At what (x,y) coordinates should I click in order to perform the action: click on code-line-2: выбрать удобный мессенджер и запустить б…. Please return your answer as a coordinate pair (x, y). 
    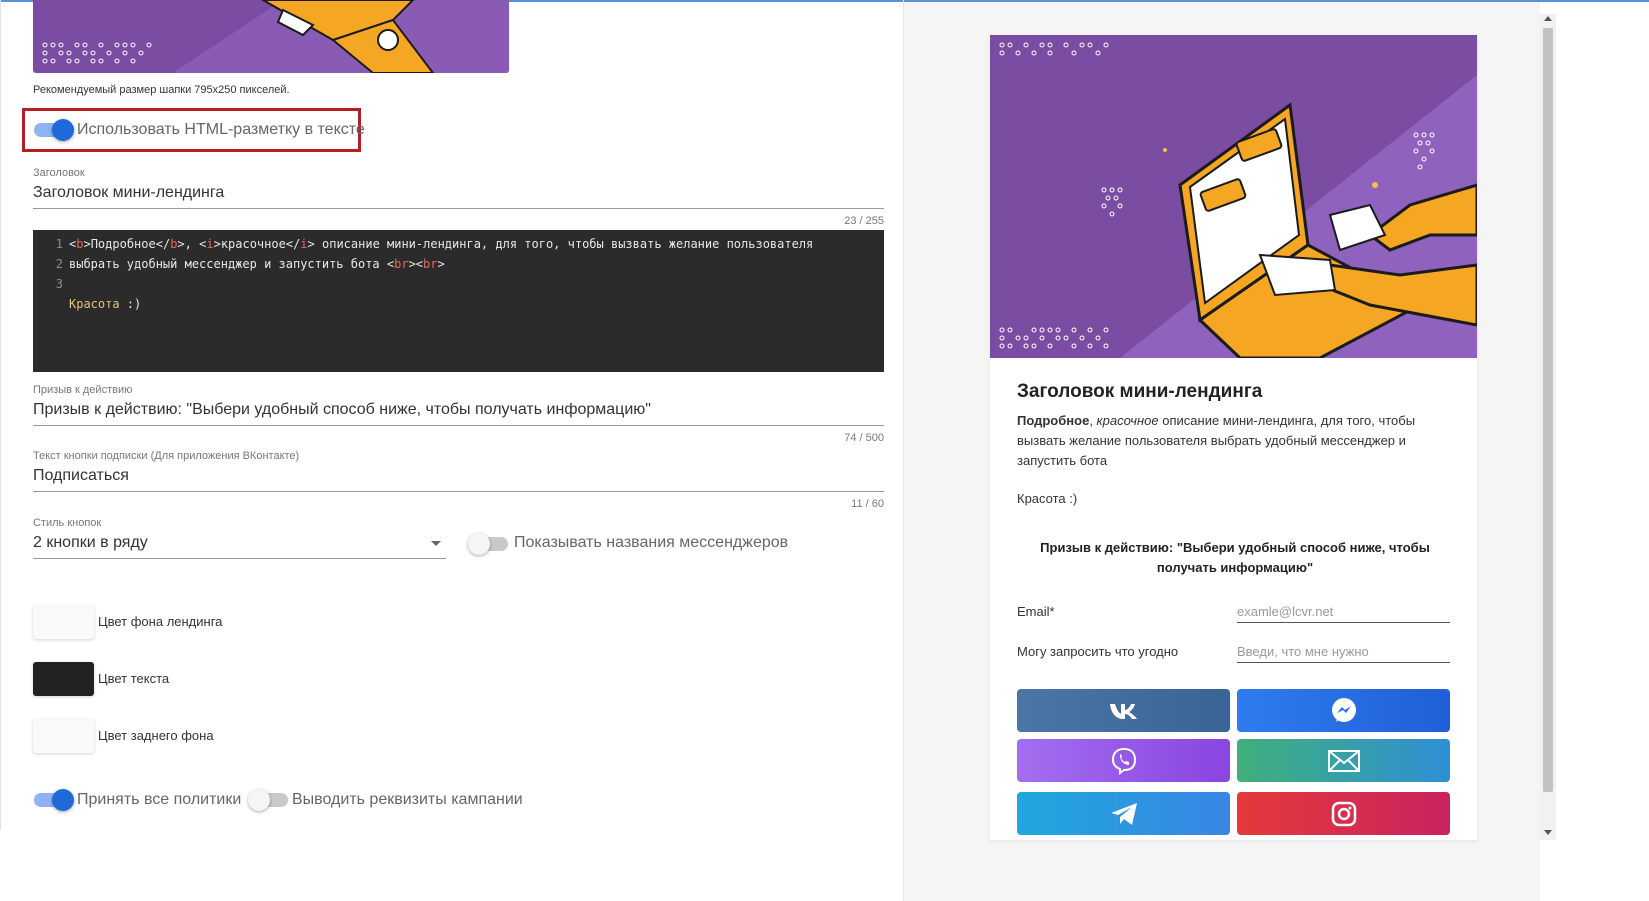
    Looking at the image, I should click on (257, 264).